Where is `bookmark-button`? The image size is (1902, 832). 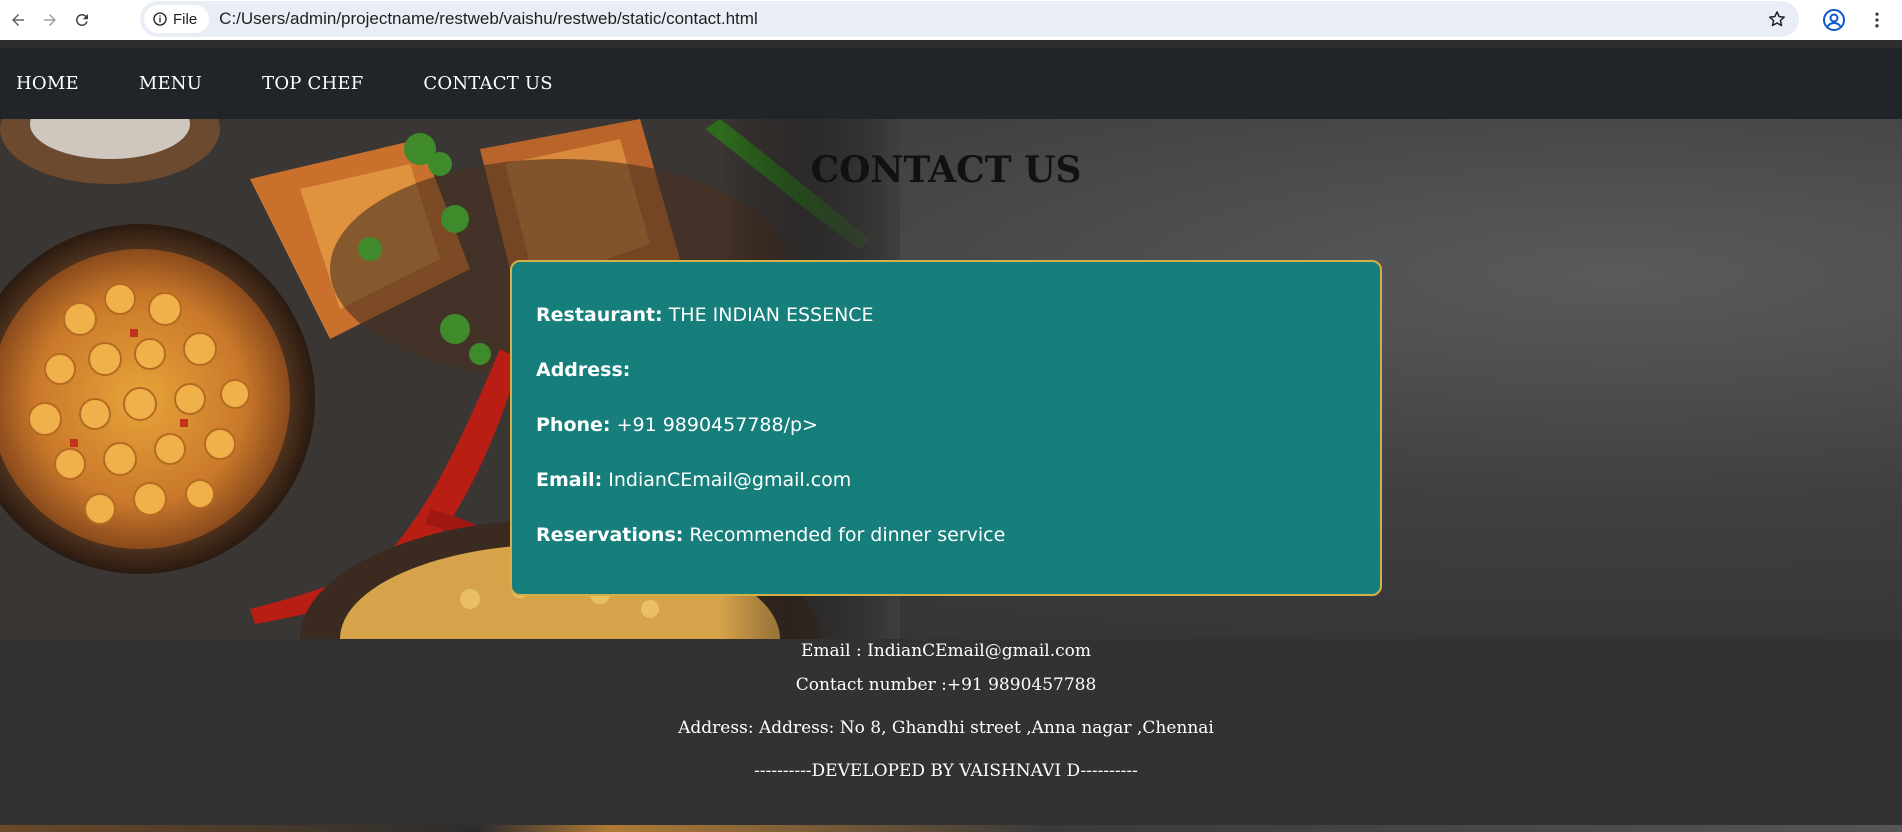
bookmark-button is located at coordinates (1777, 19).